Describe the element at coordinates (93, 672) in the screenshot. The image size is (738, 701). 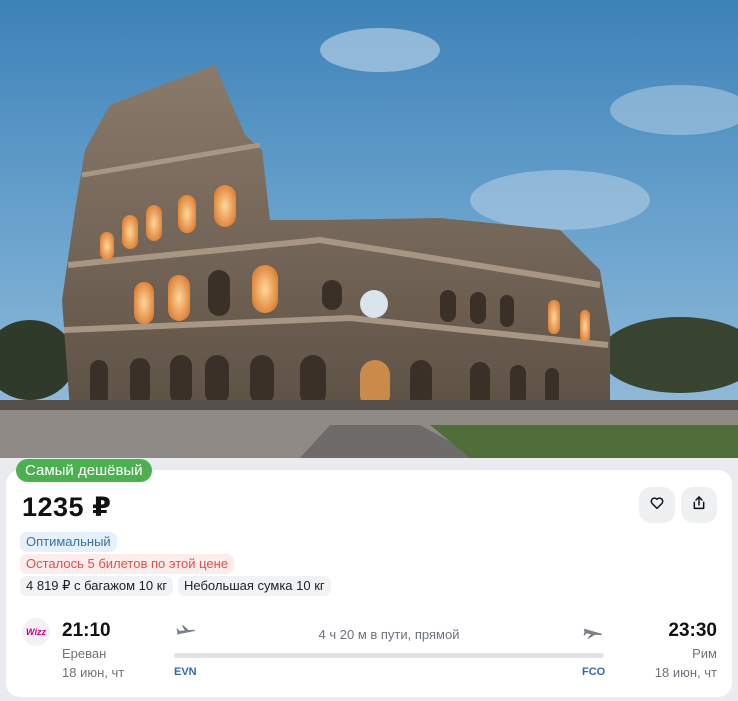
I see `departure-date: 18 июн, чт` at that location.